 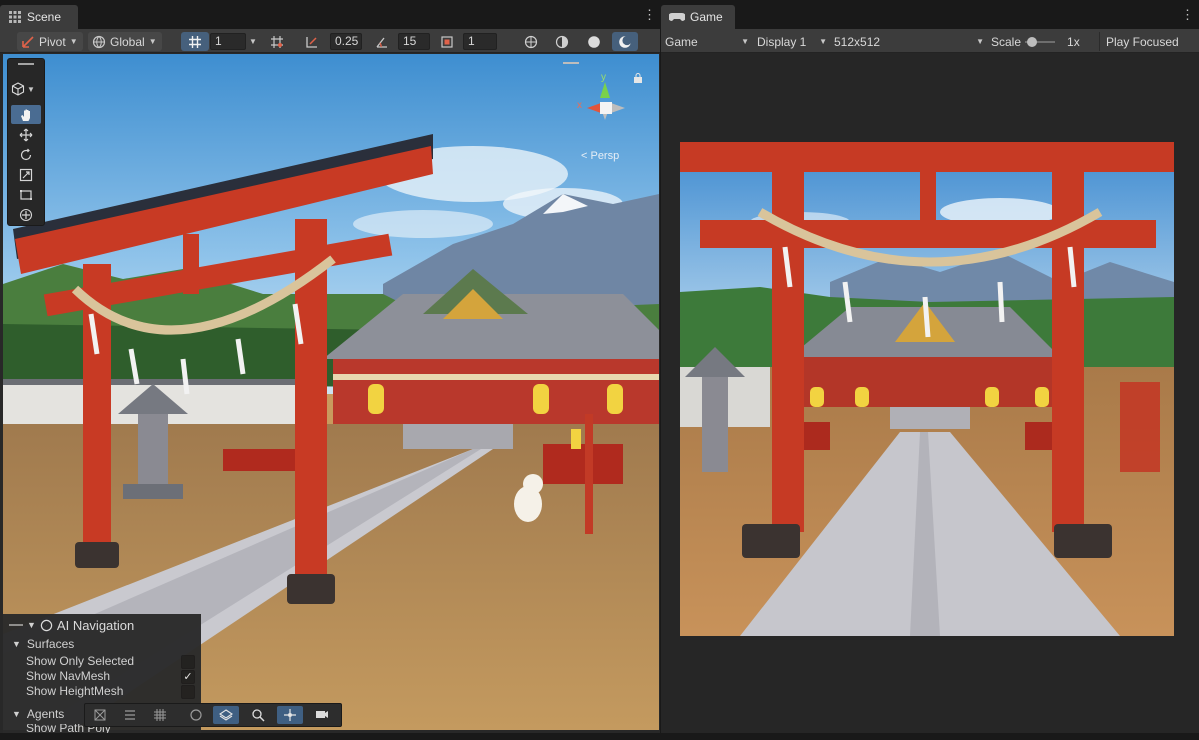 I want to click on navmesh-surface-button, so click(x=100, y=715).